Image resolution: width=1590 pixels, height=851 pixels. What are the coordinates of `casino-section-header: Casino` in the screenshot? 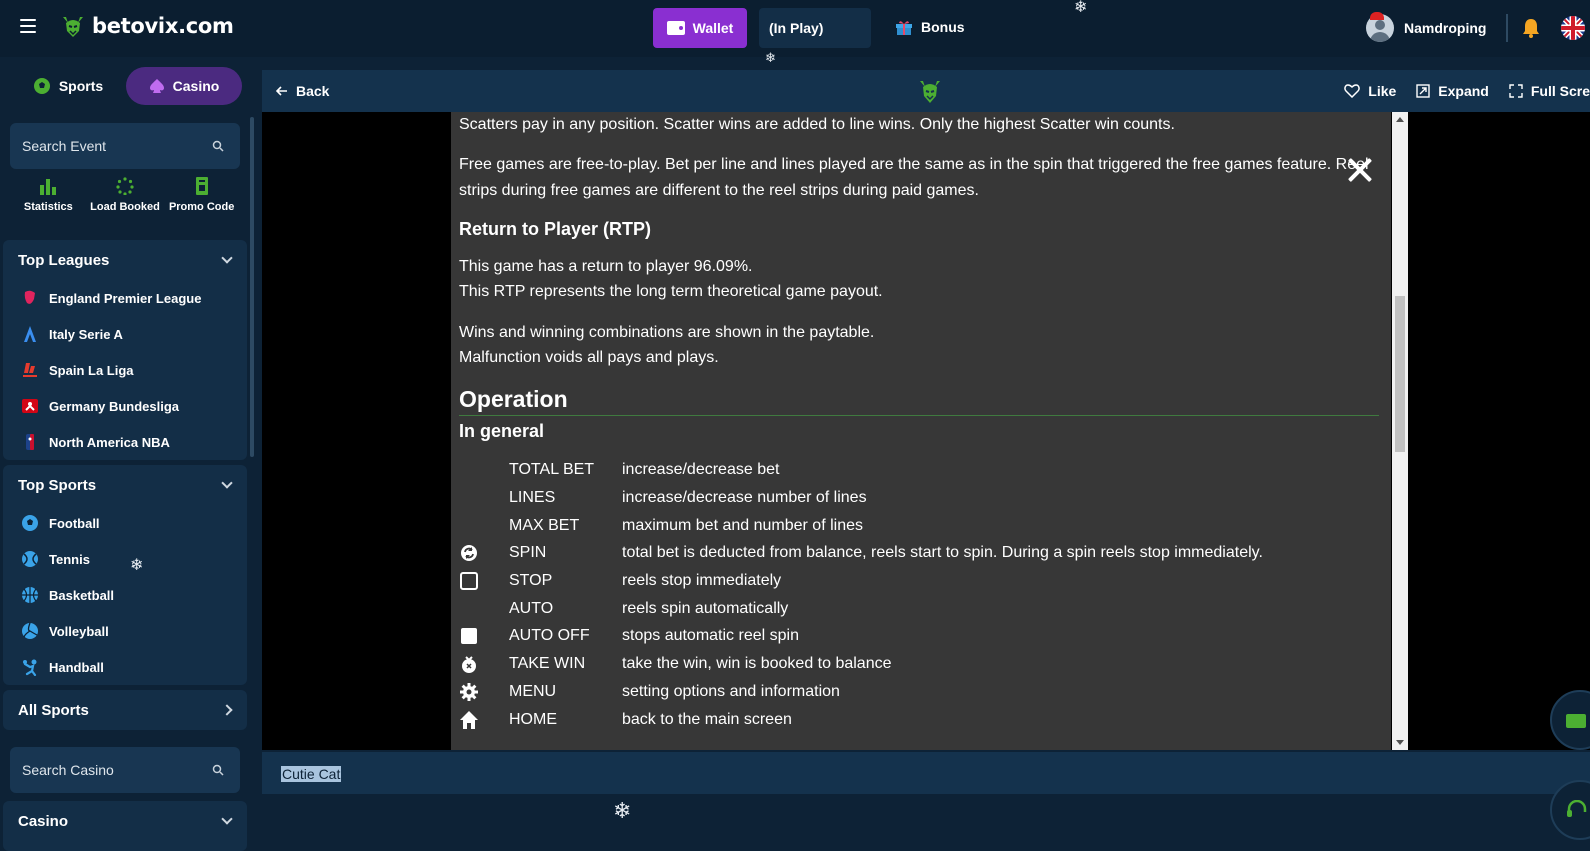 It's located at (125, 821).